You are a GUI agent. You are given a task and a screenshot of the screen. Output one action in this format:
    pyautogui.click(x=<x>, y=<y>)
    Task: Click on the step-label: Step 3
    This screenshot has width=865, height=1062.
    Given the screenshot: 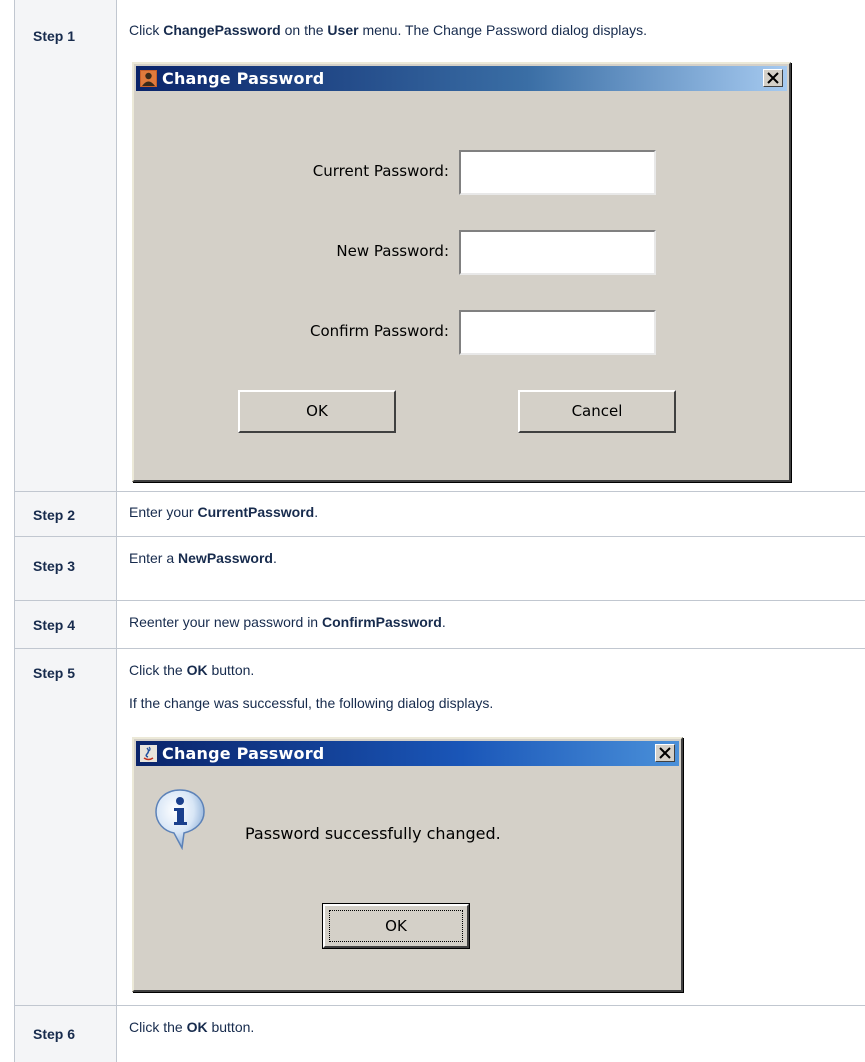 What is the action you would take?
    pyautogui.click(x=54, y=566)
    